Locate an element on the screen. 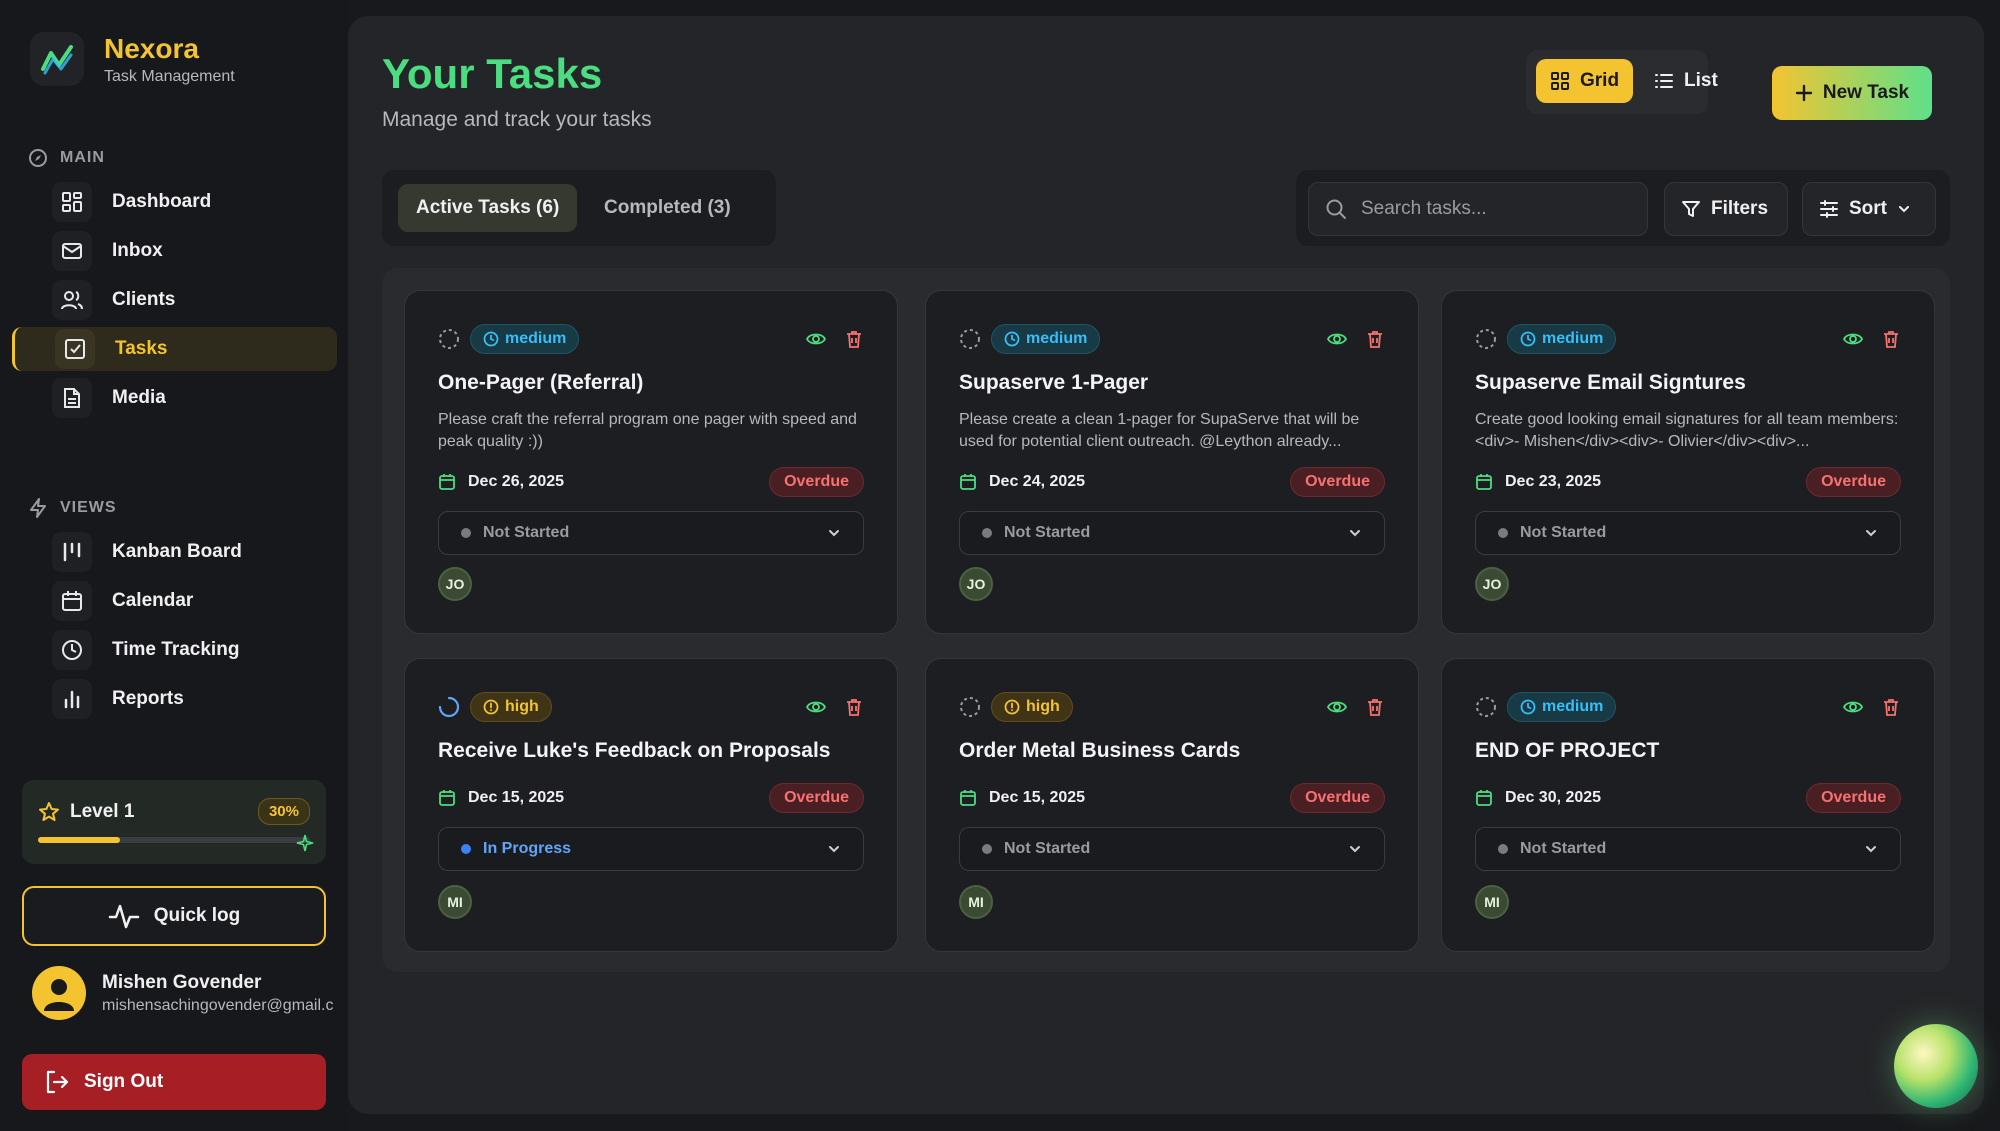 The height and width of the screenshot is (1131, 2000). quick-log-button: Quick log is located at coordinates (174, 916).